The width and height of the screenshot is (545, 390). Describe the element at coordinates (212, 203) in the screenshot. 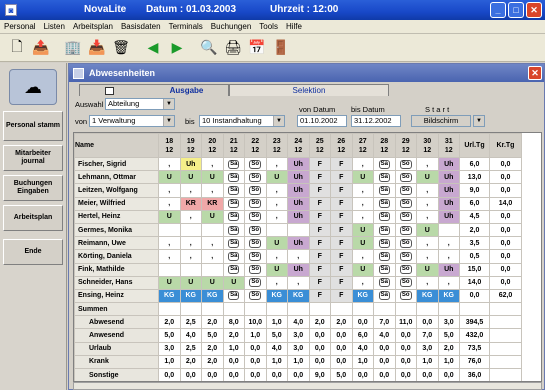

I see `day-cell: KR` at that location.